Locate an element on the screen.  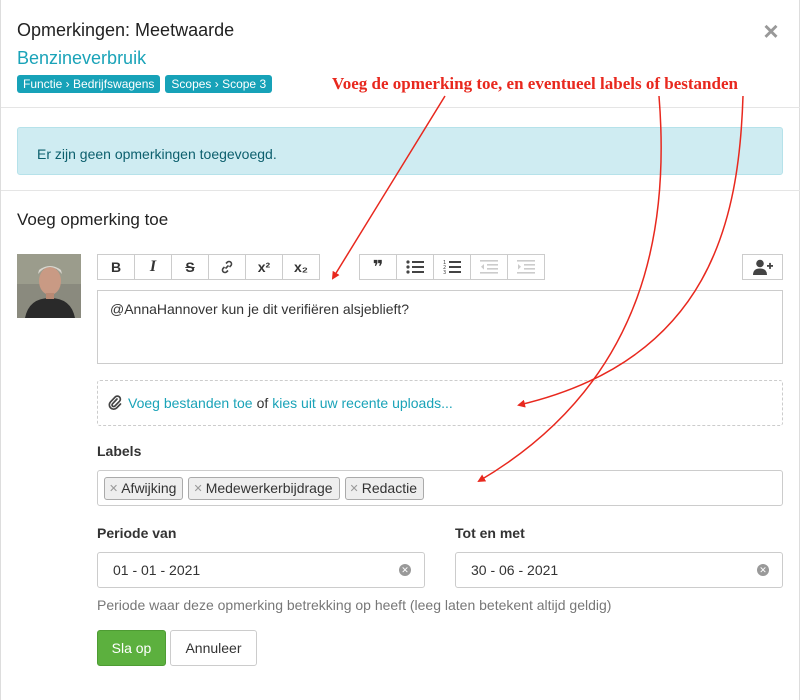
list-toolbar: ❞ 123 is located at coordinates (452, 267).